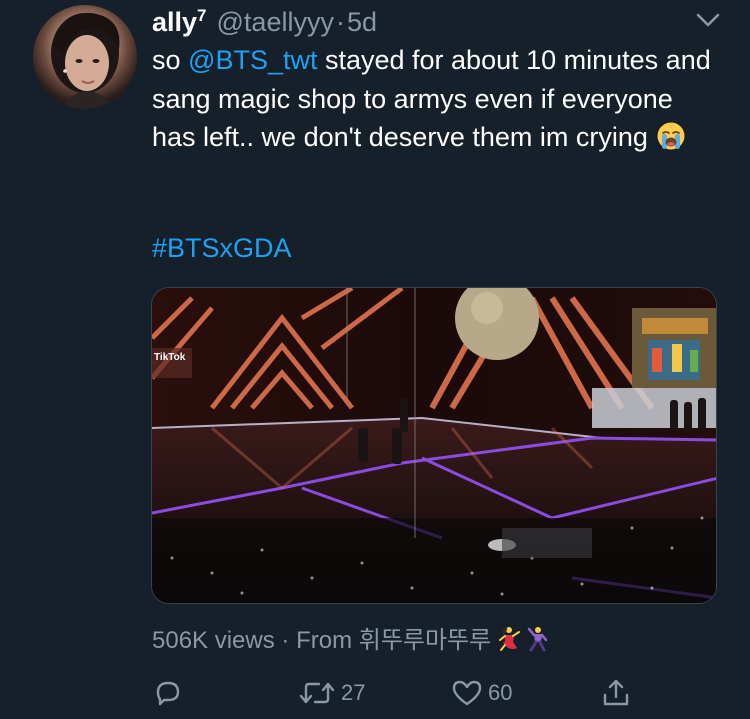 Image resolution: width=750 pixels, height=719 pixels. I want to click on heart-icon, so click(467, 693).